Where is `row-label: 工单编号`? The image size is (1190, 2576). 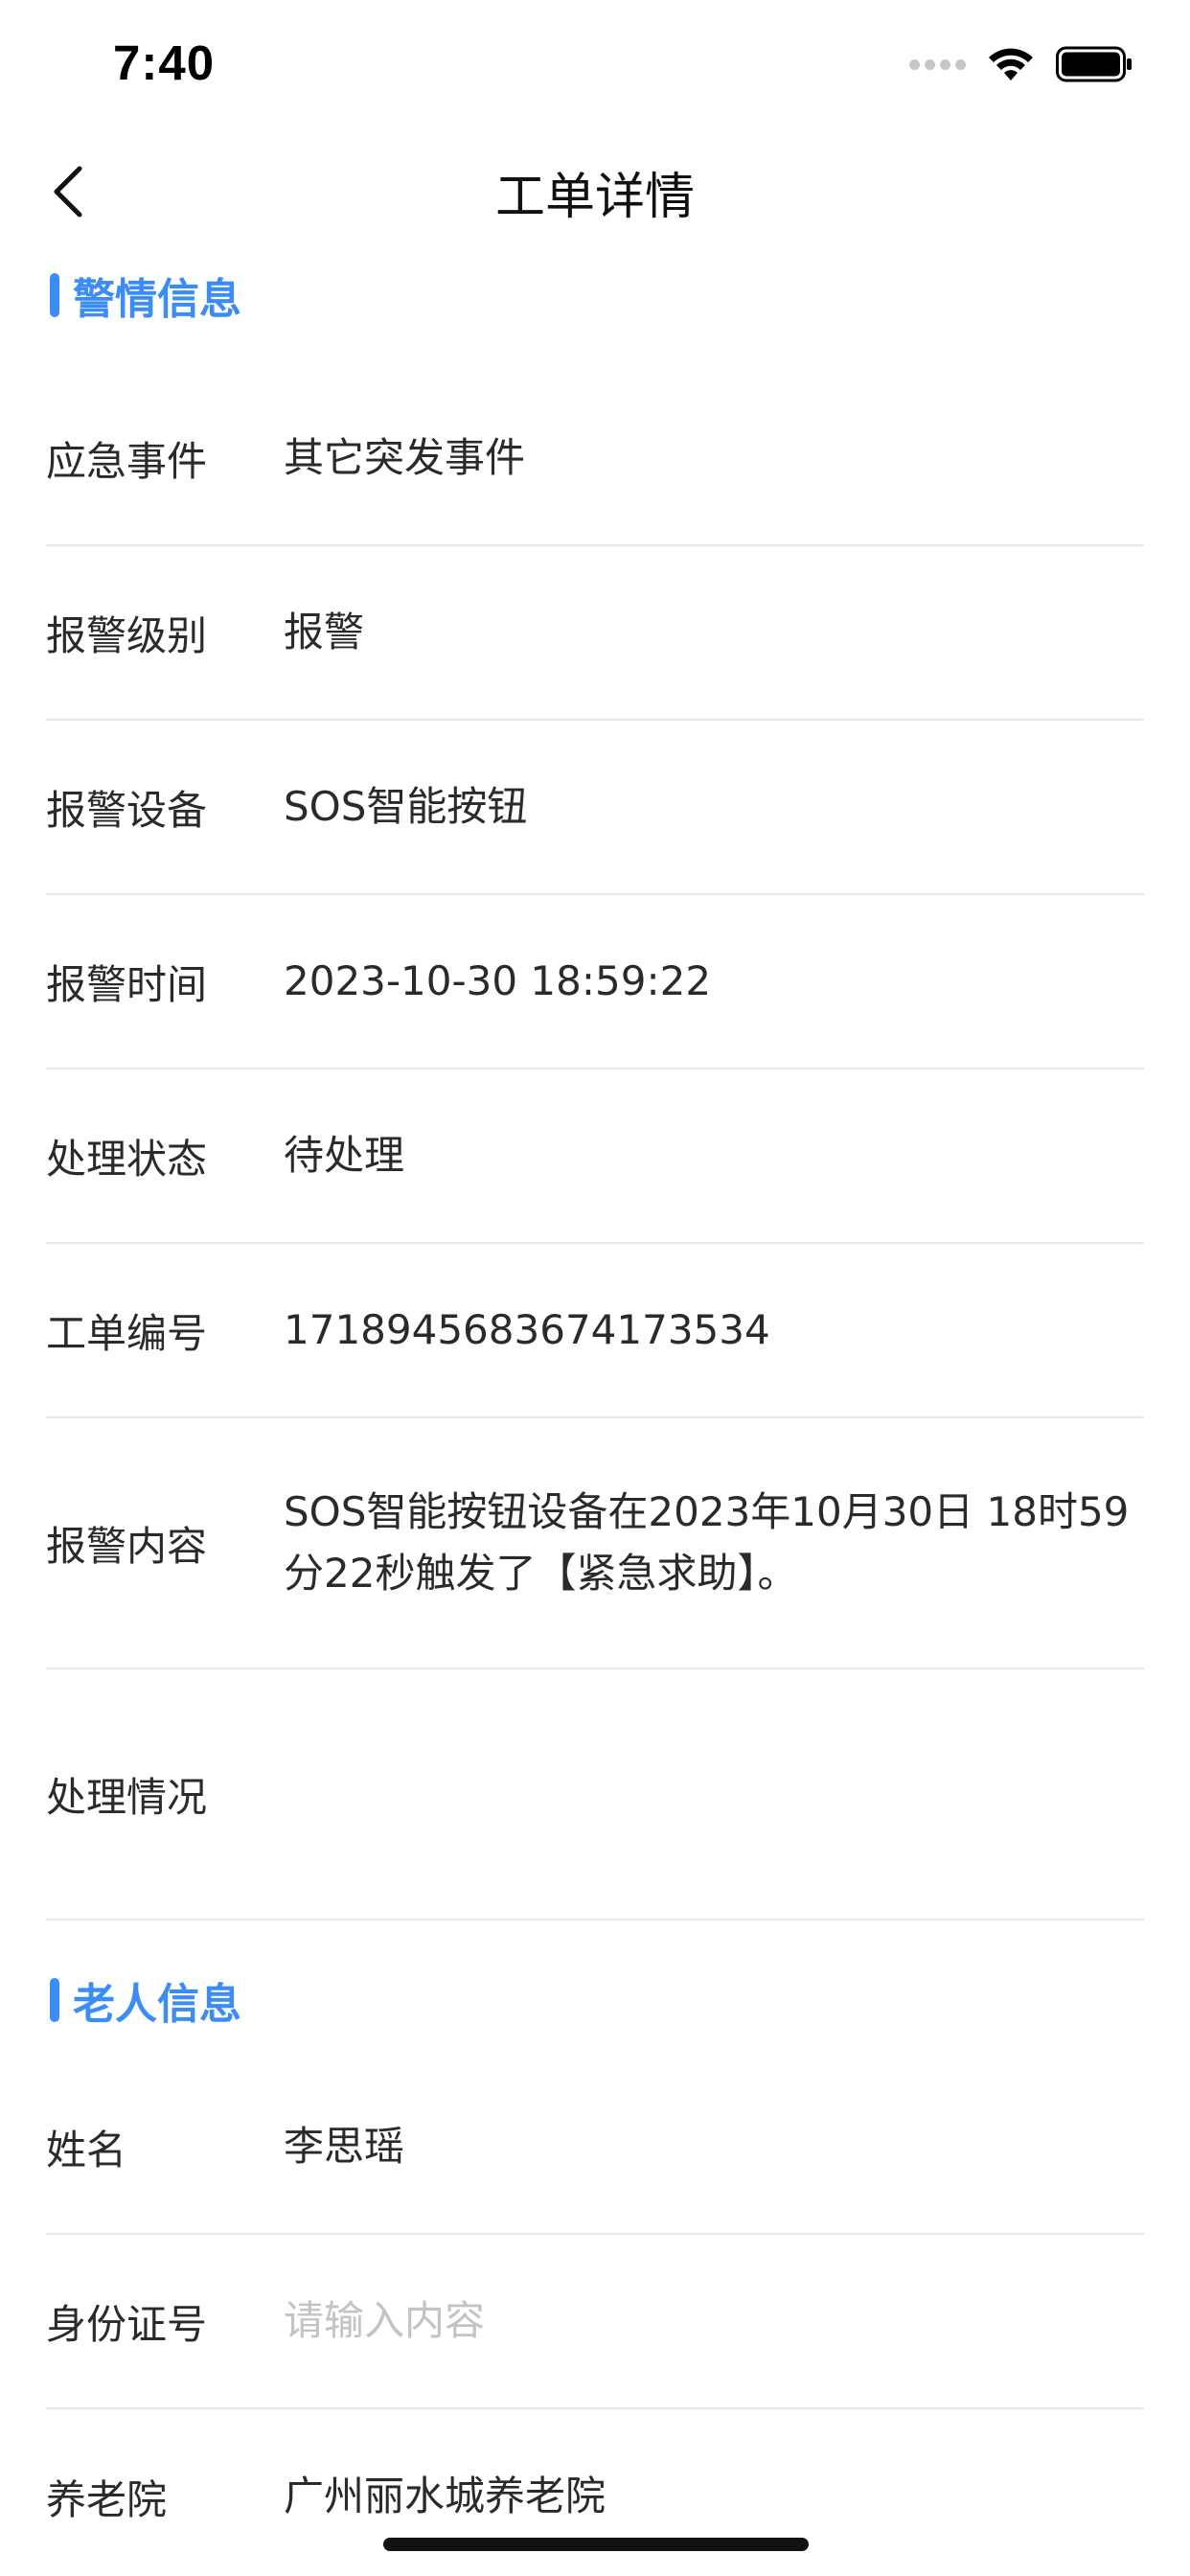
row-label: 工单编号 is located at coordinates (127, 1333).